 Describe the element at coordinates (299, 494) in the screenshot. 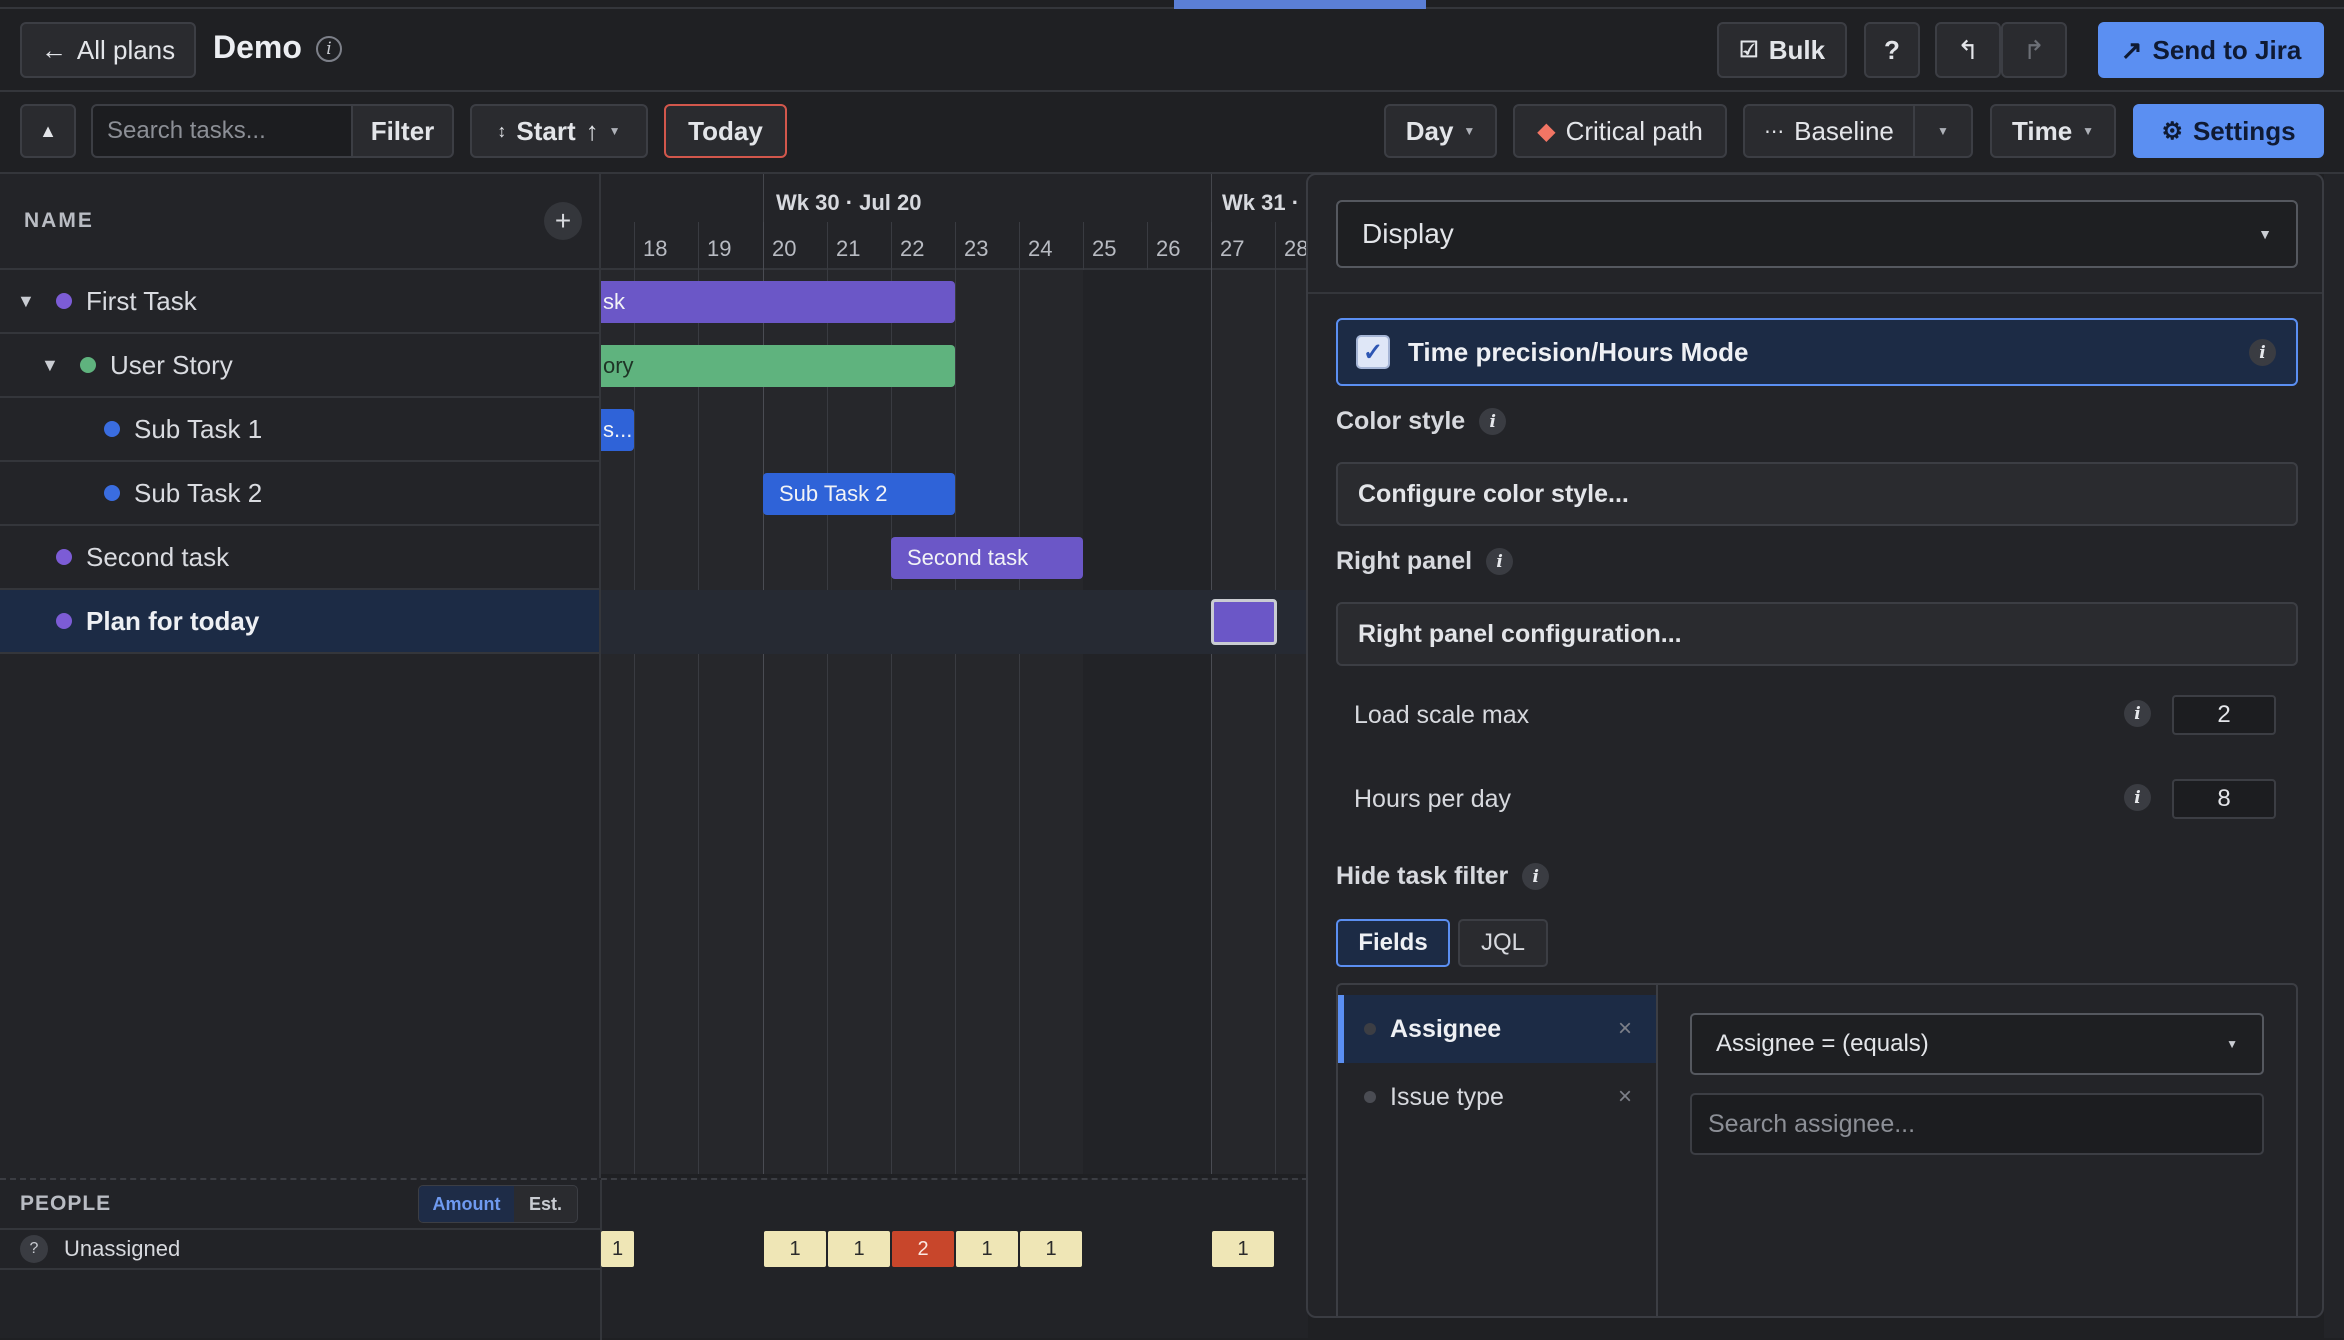

I see `task-row: Sub Task 2` at that location.